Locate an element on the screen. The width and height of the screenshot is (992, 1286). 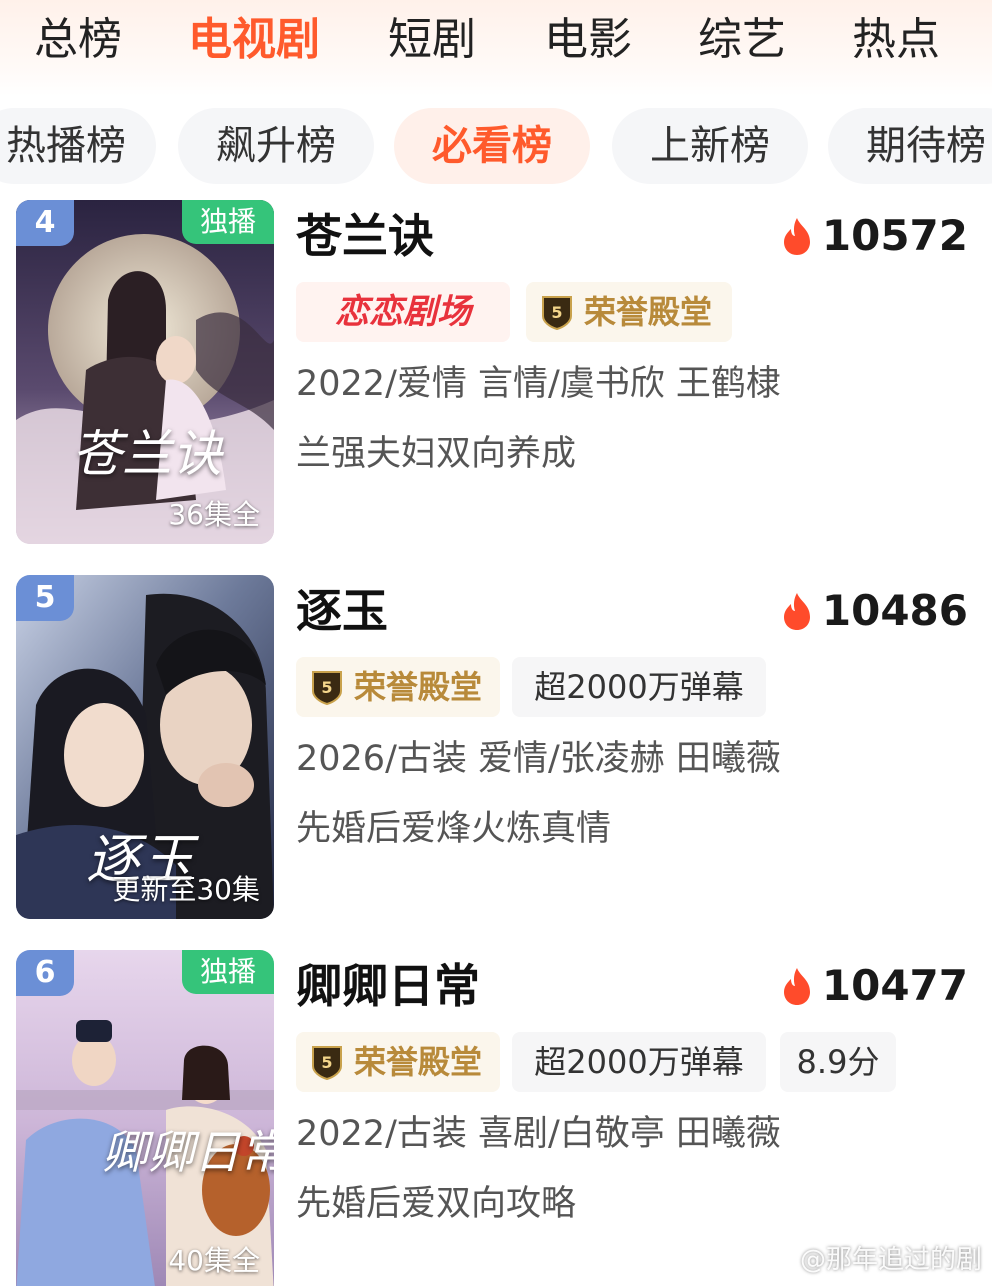
watermark: @那年追过的剧 is located at coordinates (872, 1257).